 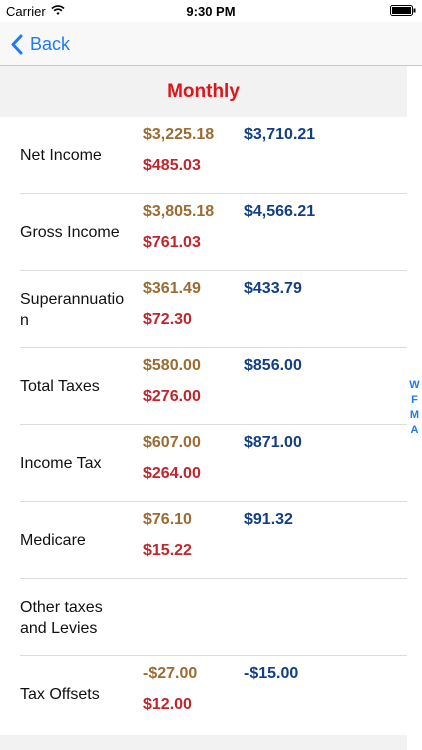 What do you see at coordinates (179, 211) in the screenshot?
I see `row-value-brown: $3,805.18` at bounding box center [179, 211].